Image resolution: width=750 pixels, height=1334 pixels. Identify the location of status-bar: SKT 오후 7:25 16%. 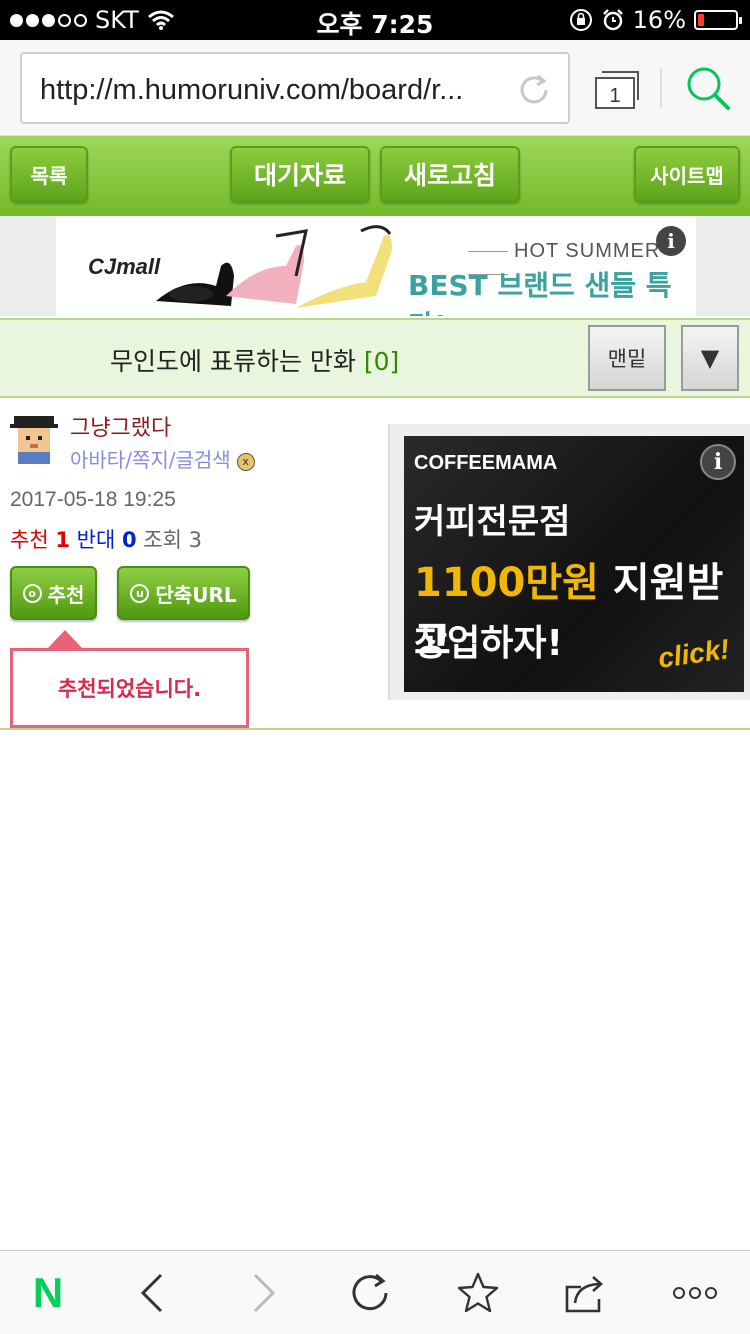
(375, 20).